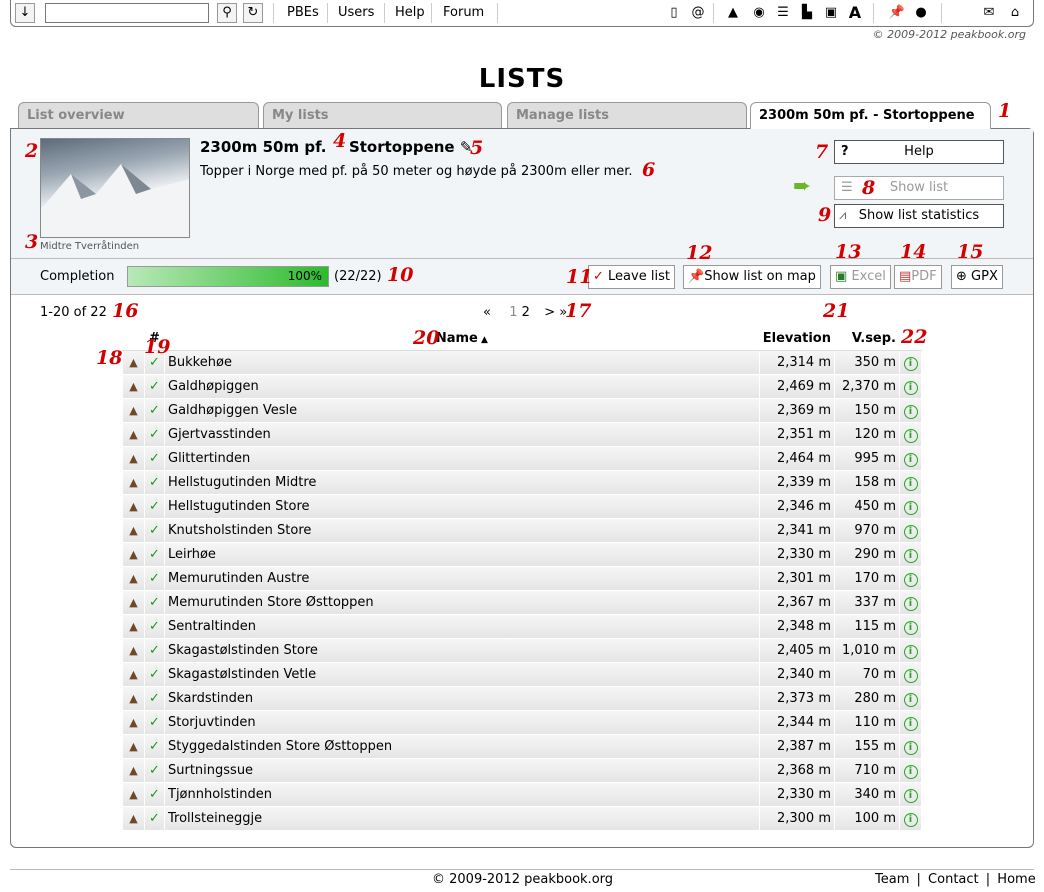 Image resolution: width=1044 pixels, height=892 pixels. Describe the element at coordinates (462, 626) in the screenshot. I see `peak-name-link: Sentraltinden` at that location.